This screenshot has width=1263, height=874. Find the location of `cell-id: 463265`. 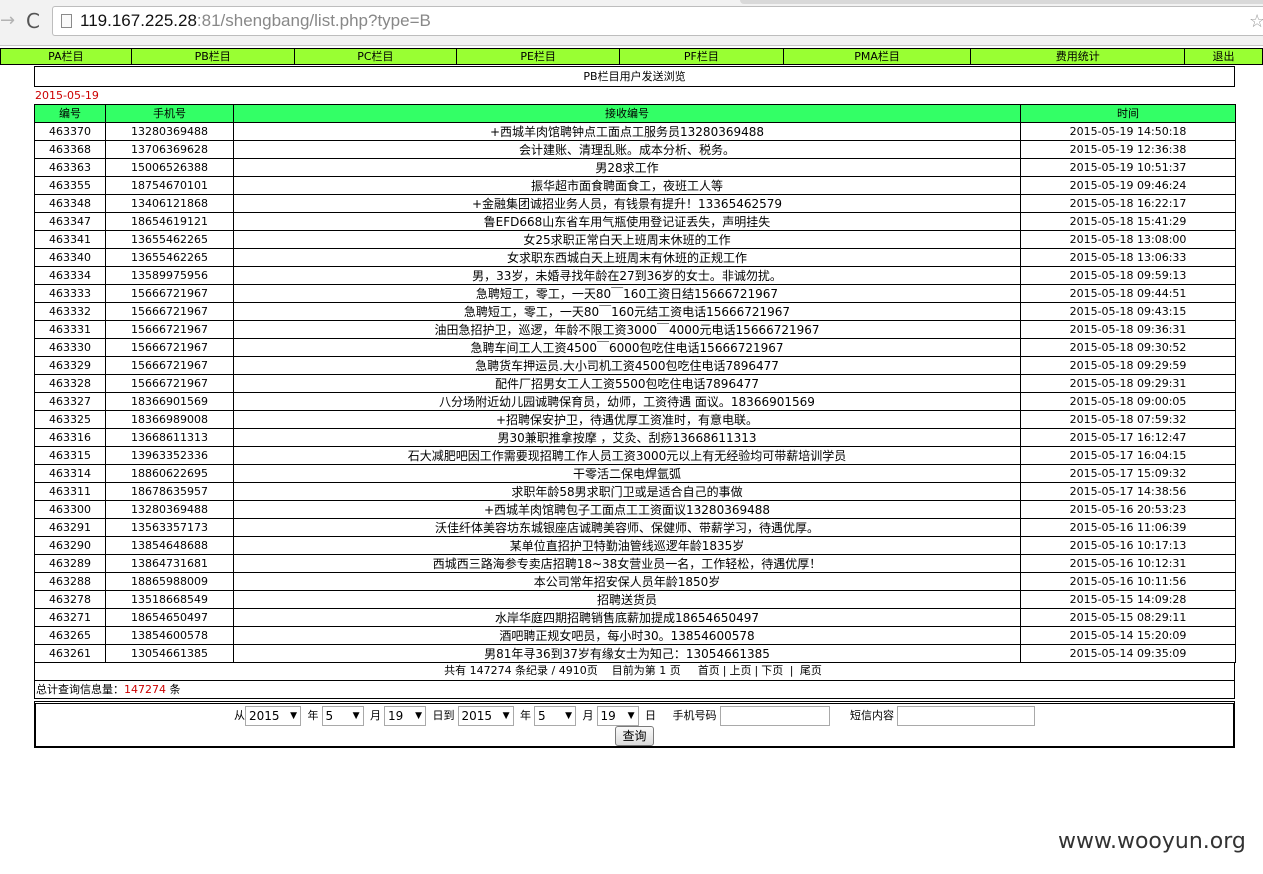

cell-id: 463265 is located at coordinates (70, 635).